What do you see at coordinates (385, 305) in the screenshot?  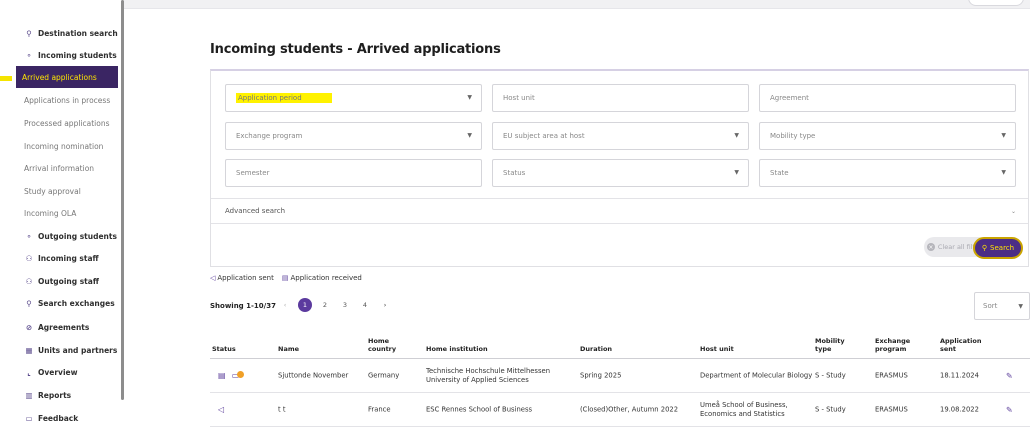 I see `chevron-right-icon: ›` at bounding box center [385, 305].